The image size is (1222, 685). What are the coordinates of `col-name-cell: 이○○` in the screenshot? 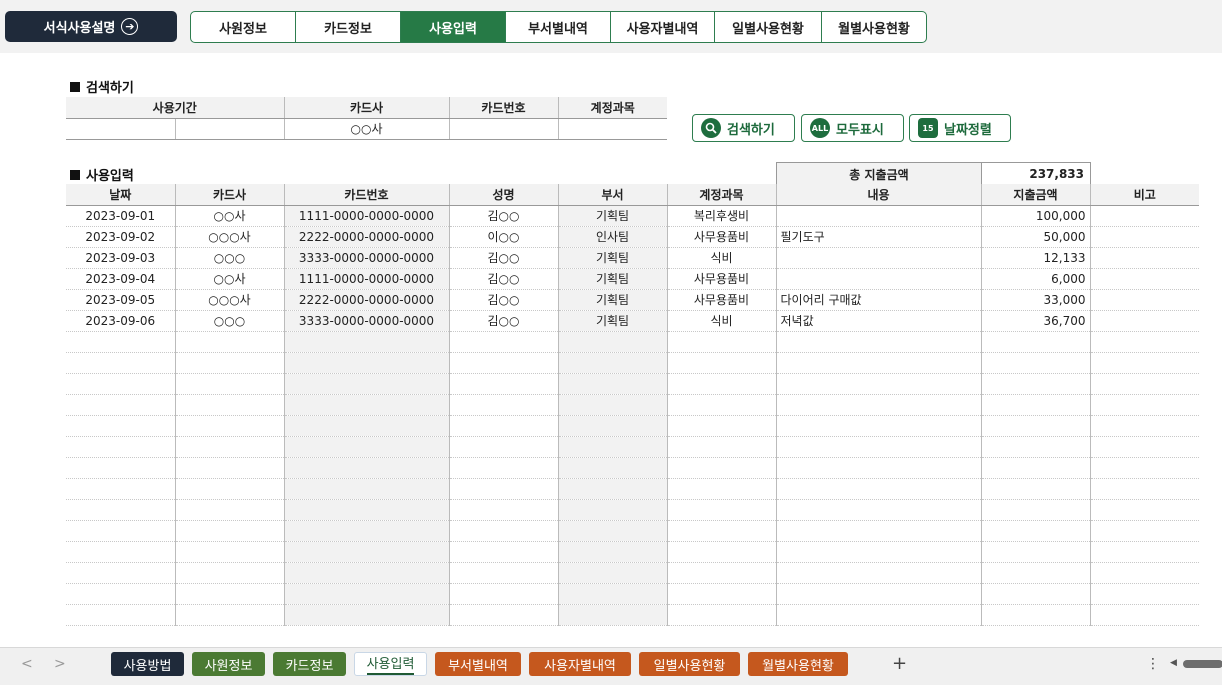 It's located at (504, 237).